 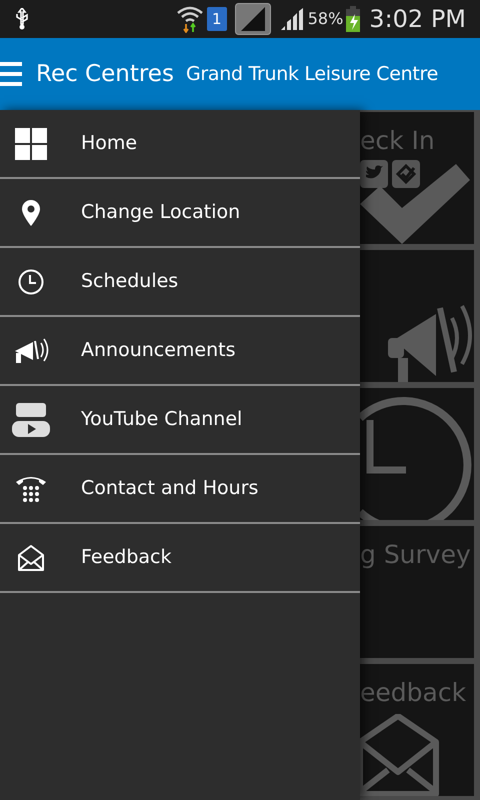 What do you see at coordinates (31, 213) in the screenshot?
I see `location-pin-icon` at bounding box center [31, 213].